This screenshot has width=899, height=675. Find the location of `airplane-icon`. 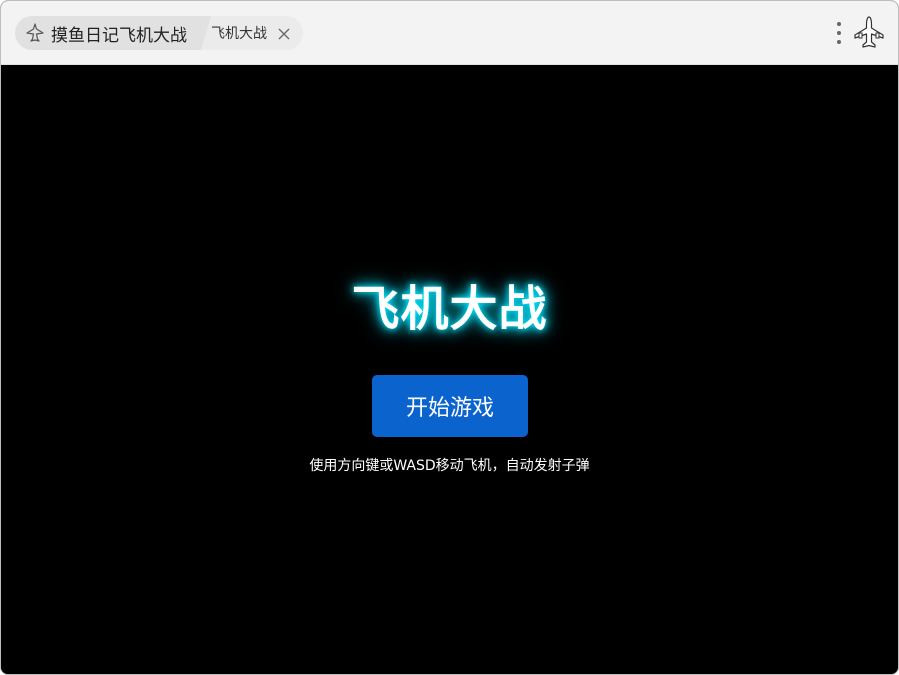

airplane-icon is located at coordinates (869, 33).